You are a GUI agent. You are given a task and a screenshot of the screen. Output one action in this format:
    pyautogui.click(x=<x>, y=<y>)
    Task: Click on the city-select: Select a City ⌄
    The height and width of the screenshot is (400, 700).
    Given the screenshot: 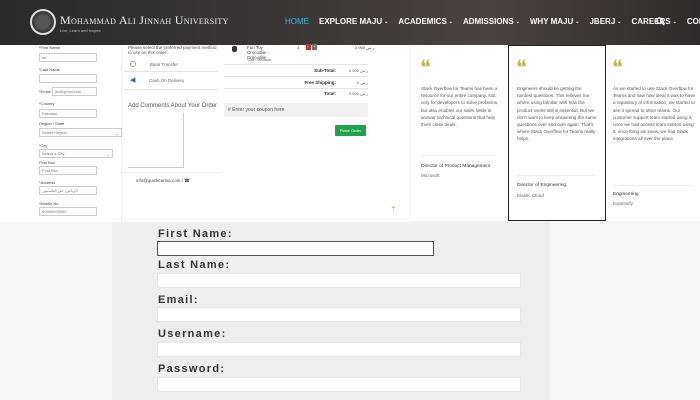 What is the action you would take?
    pyautogui.click(x=76, y=153)
    